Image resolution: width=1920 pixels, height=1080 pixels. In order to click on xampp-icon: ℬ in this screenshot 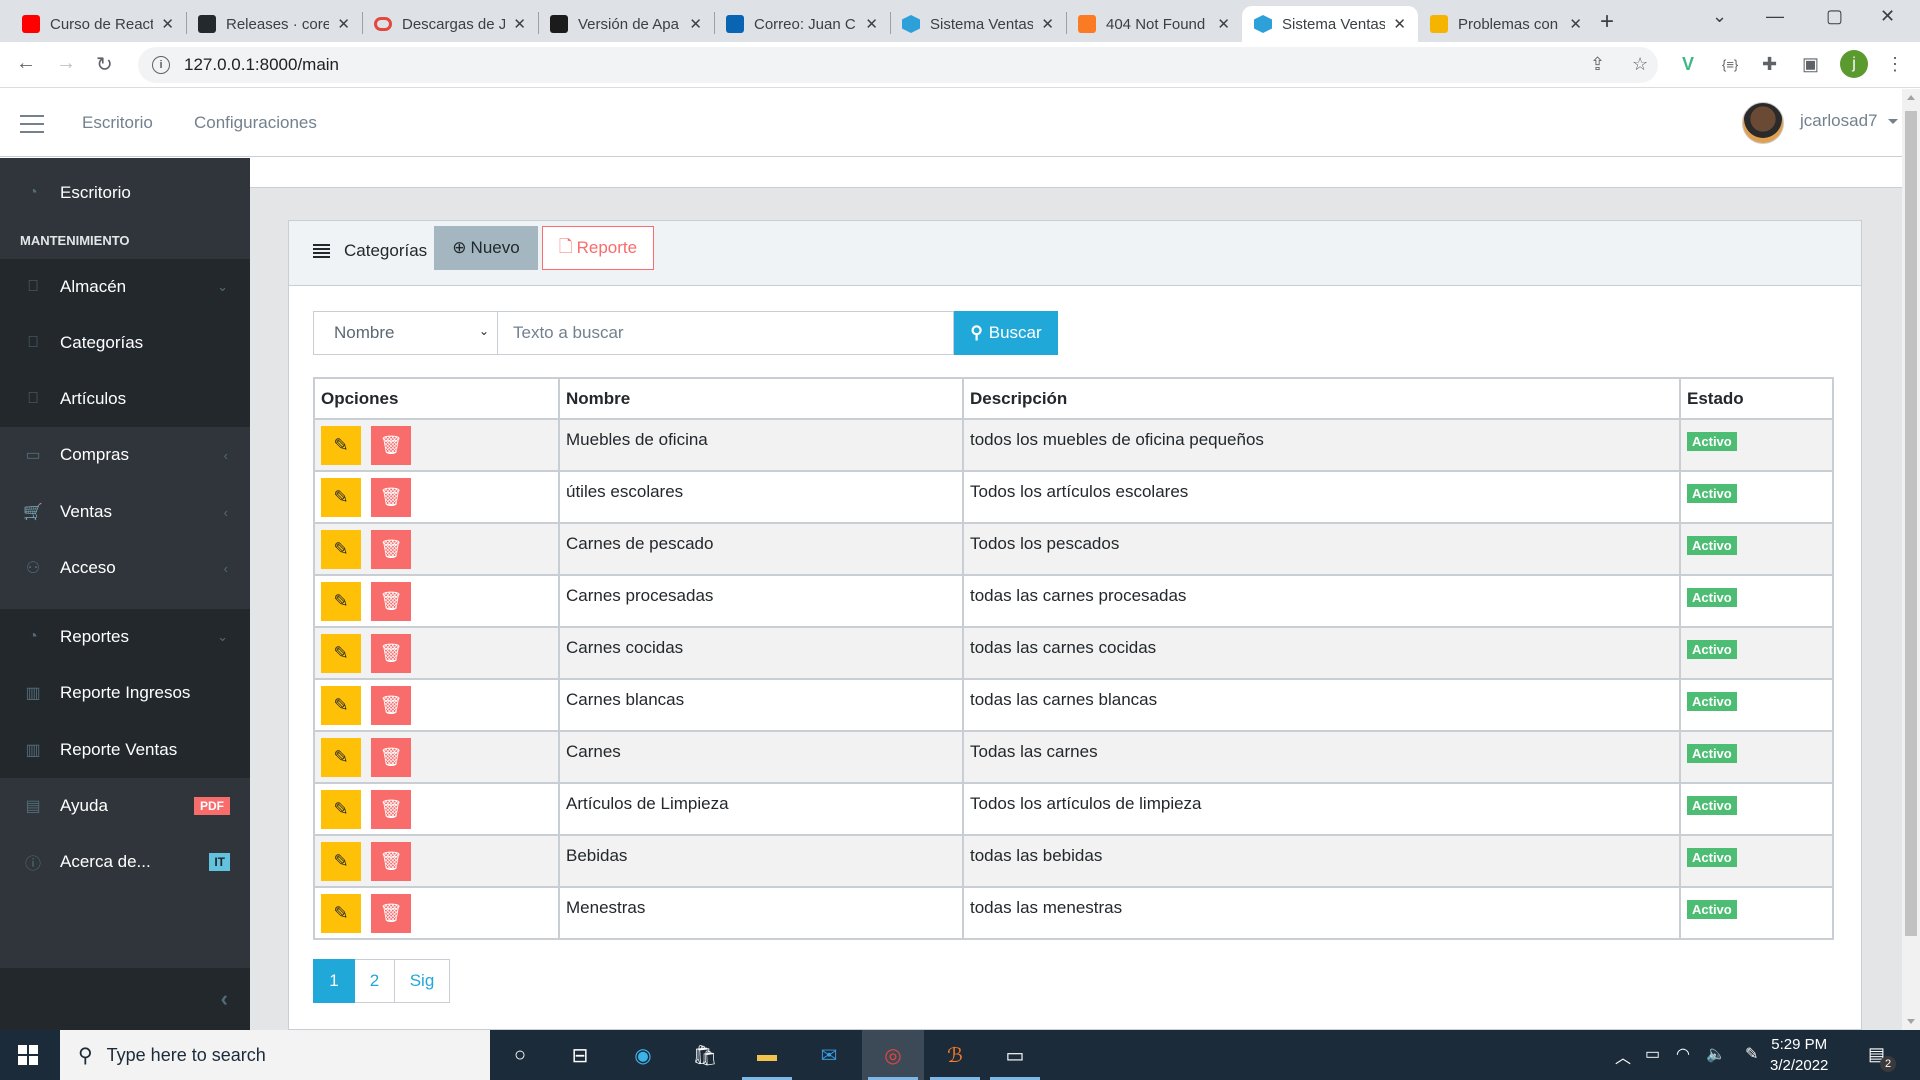, I will do `click(955, 1055)`.